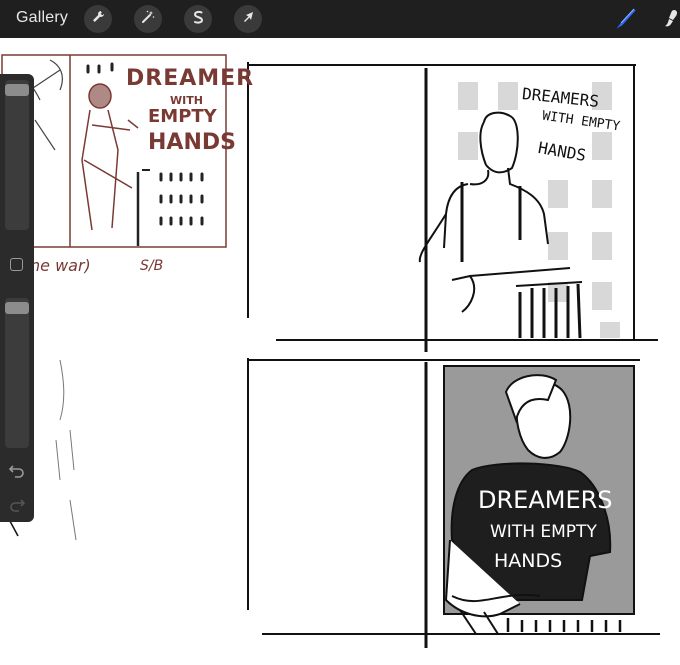 This screenshot has width=680, height=665. I want to click on brush-tool-button, so click(625, 19).